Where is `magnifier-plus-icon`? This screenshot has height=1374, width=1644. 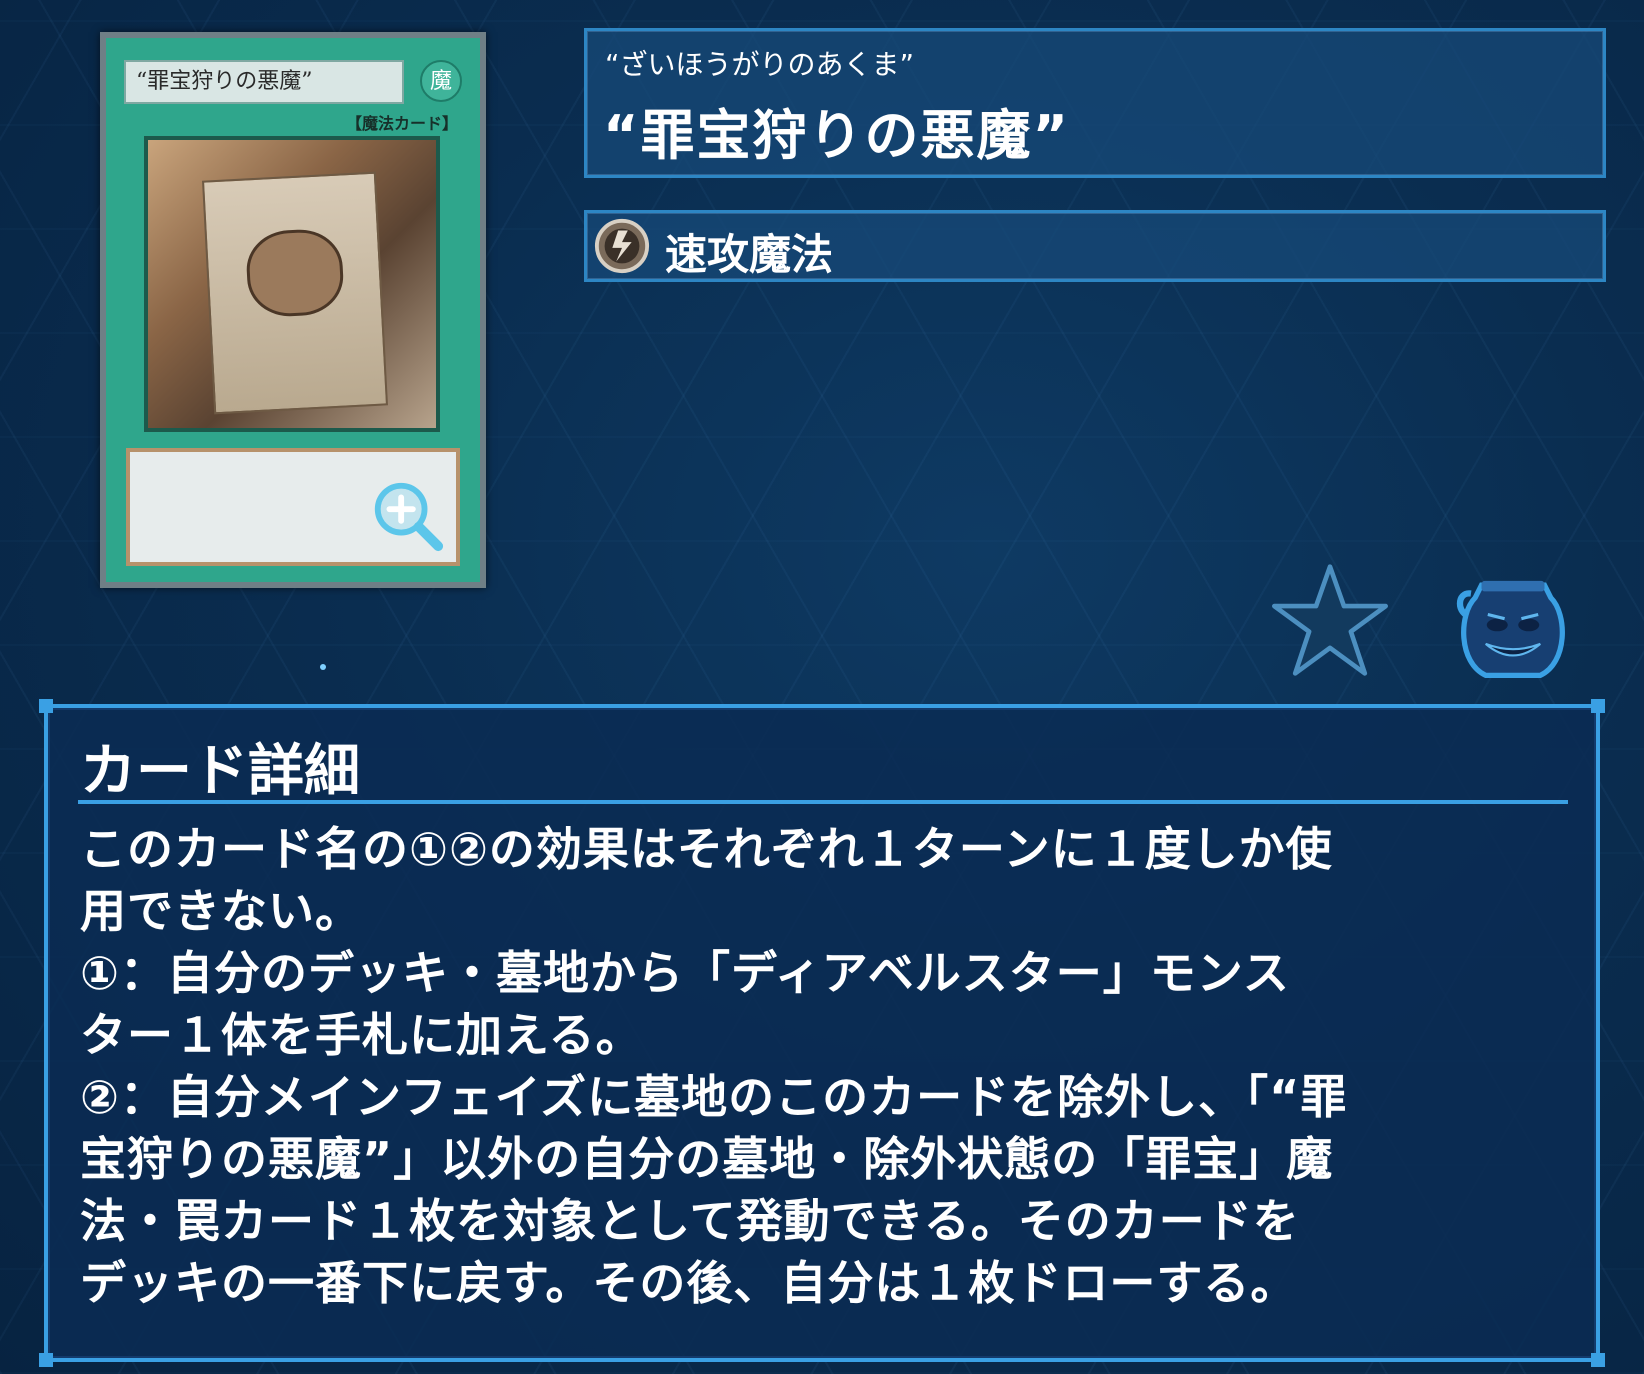
magnifier-plus-icon is located at coordinates (407, 515).